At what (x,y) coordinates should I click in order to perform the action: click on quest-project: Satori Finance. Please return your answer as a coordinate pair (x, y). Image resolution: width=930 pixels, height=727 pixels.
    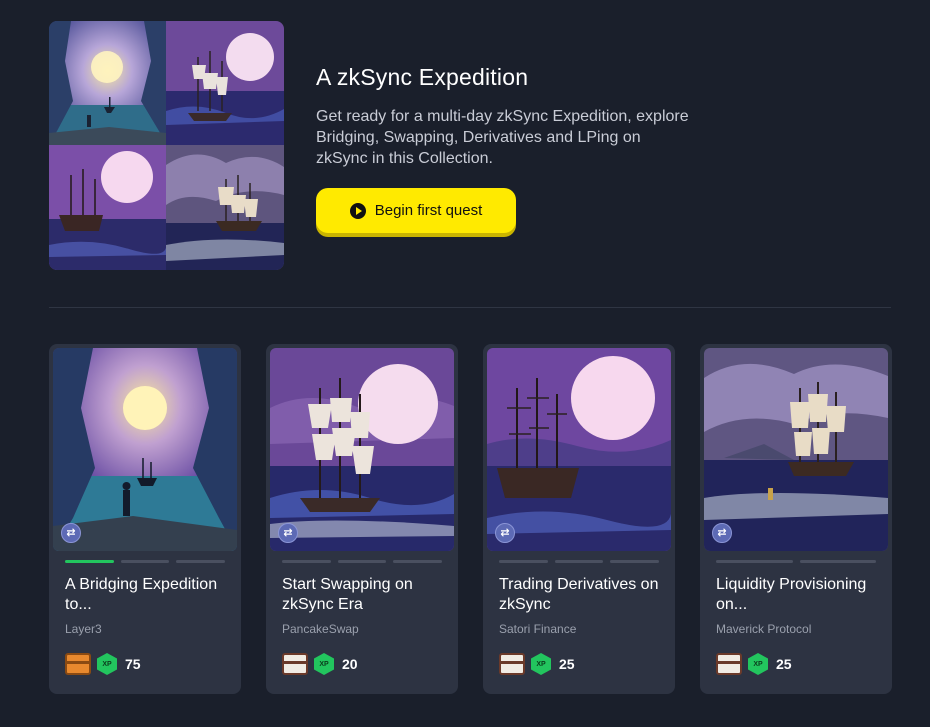
    Looking at the image, I should click on (538, 629).